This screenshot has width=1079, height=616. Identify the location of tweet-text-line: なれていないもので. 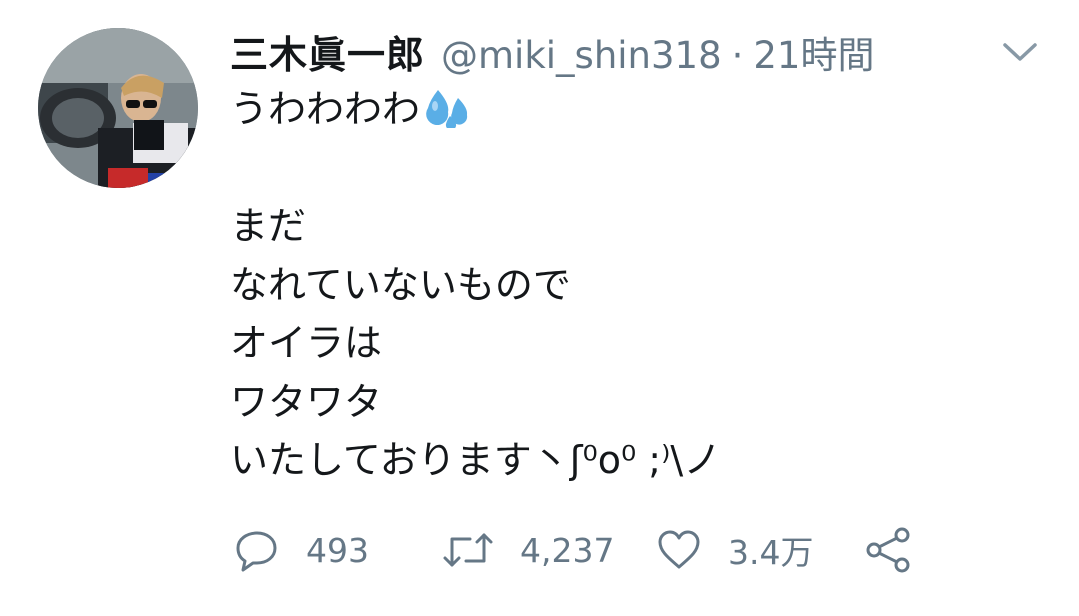
(400, 284).